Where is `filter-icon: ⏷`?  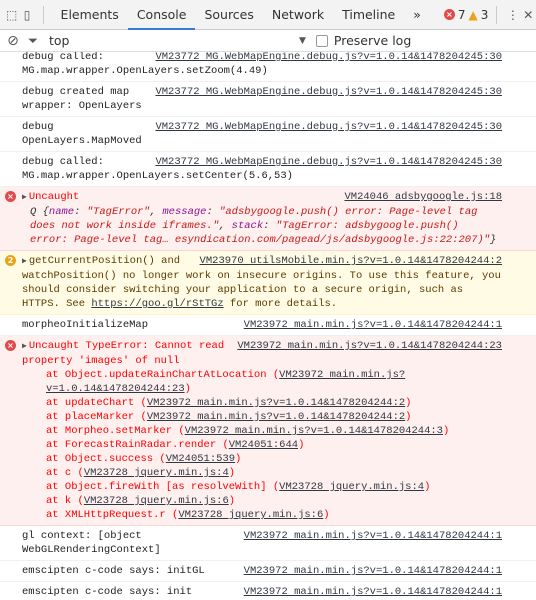 filter-icon: ⏷ is located at coordinates (33, 41).